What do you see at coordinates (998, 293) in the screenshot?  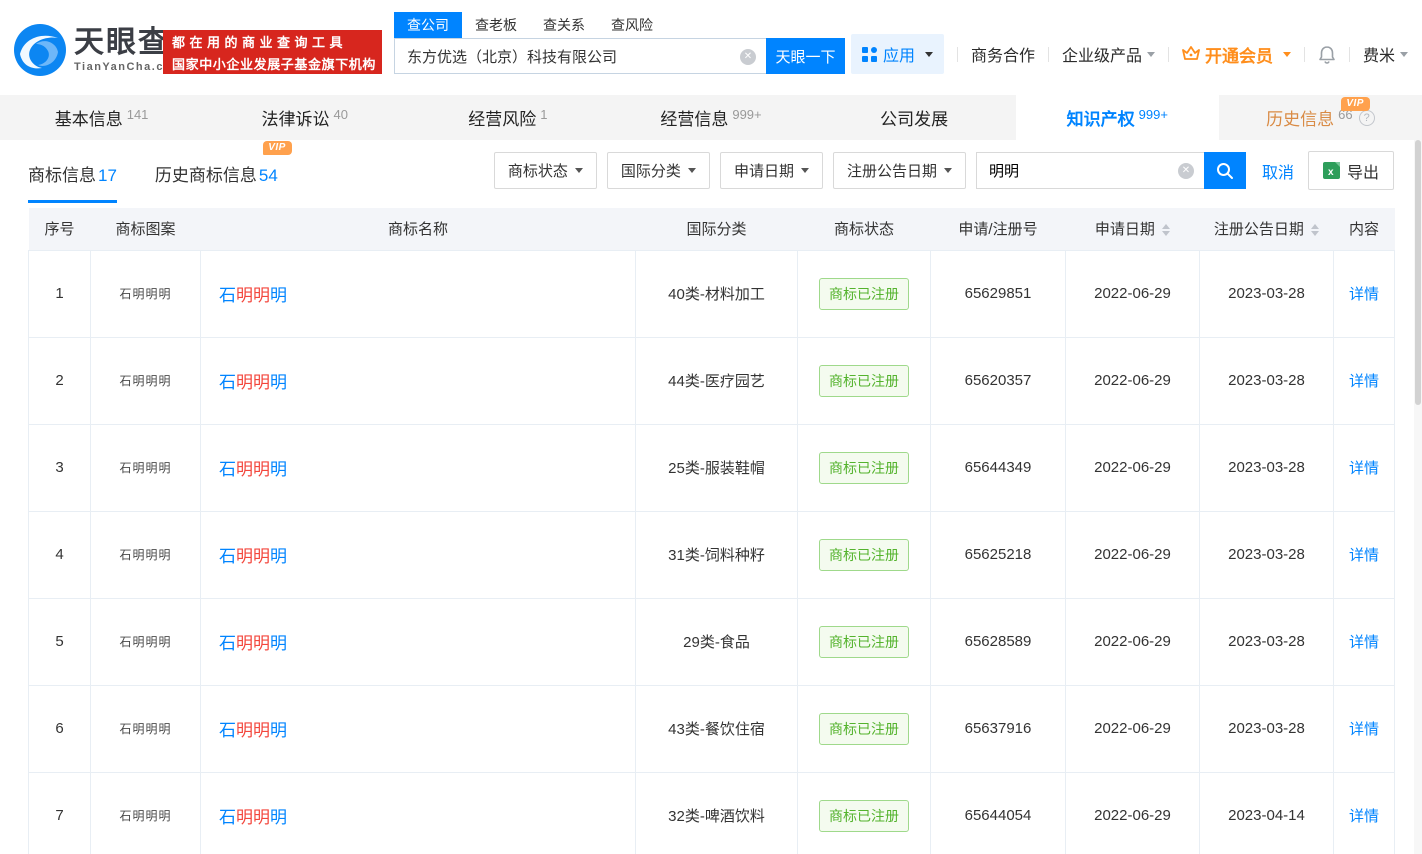 I see `reg-number-cell: 65629851` at bounding box center [998, 293].